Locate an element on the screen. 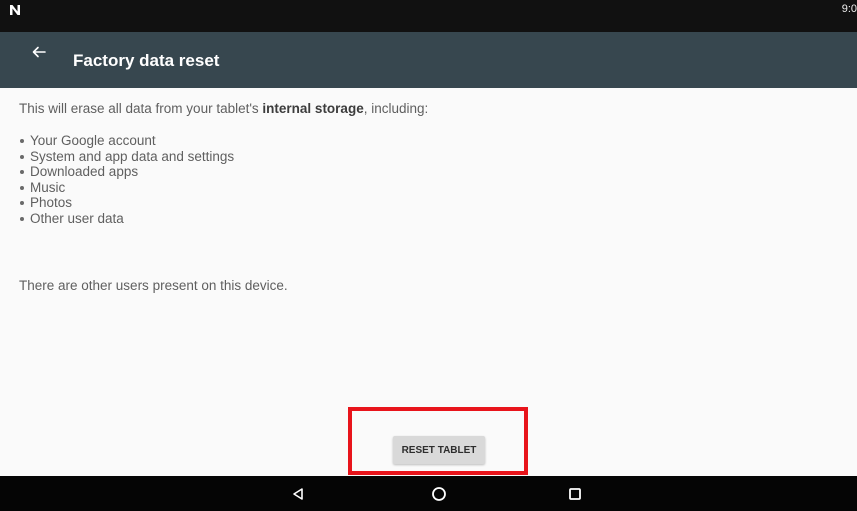 This screenshot has width=857, height=511. nav-recents-button is located at coordinates (575, 494).